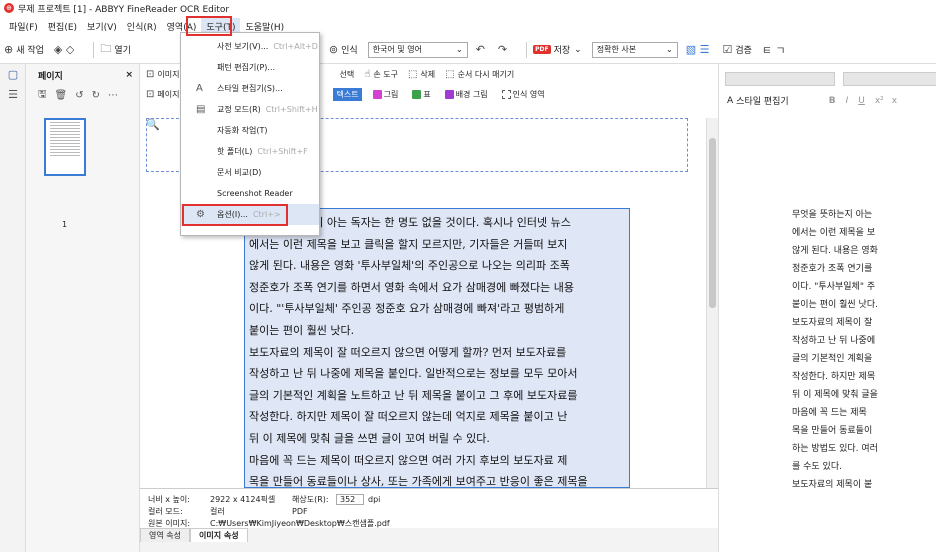  What do you see at coordinates (829, 413) in the screenshot?
I see `text-line: 마음에 꼭 드는 제목` at bounding box center [829, 413].